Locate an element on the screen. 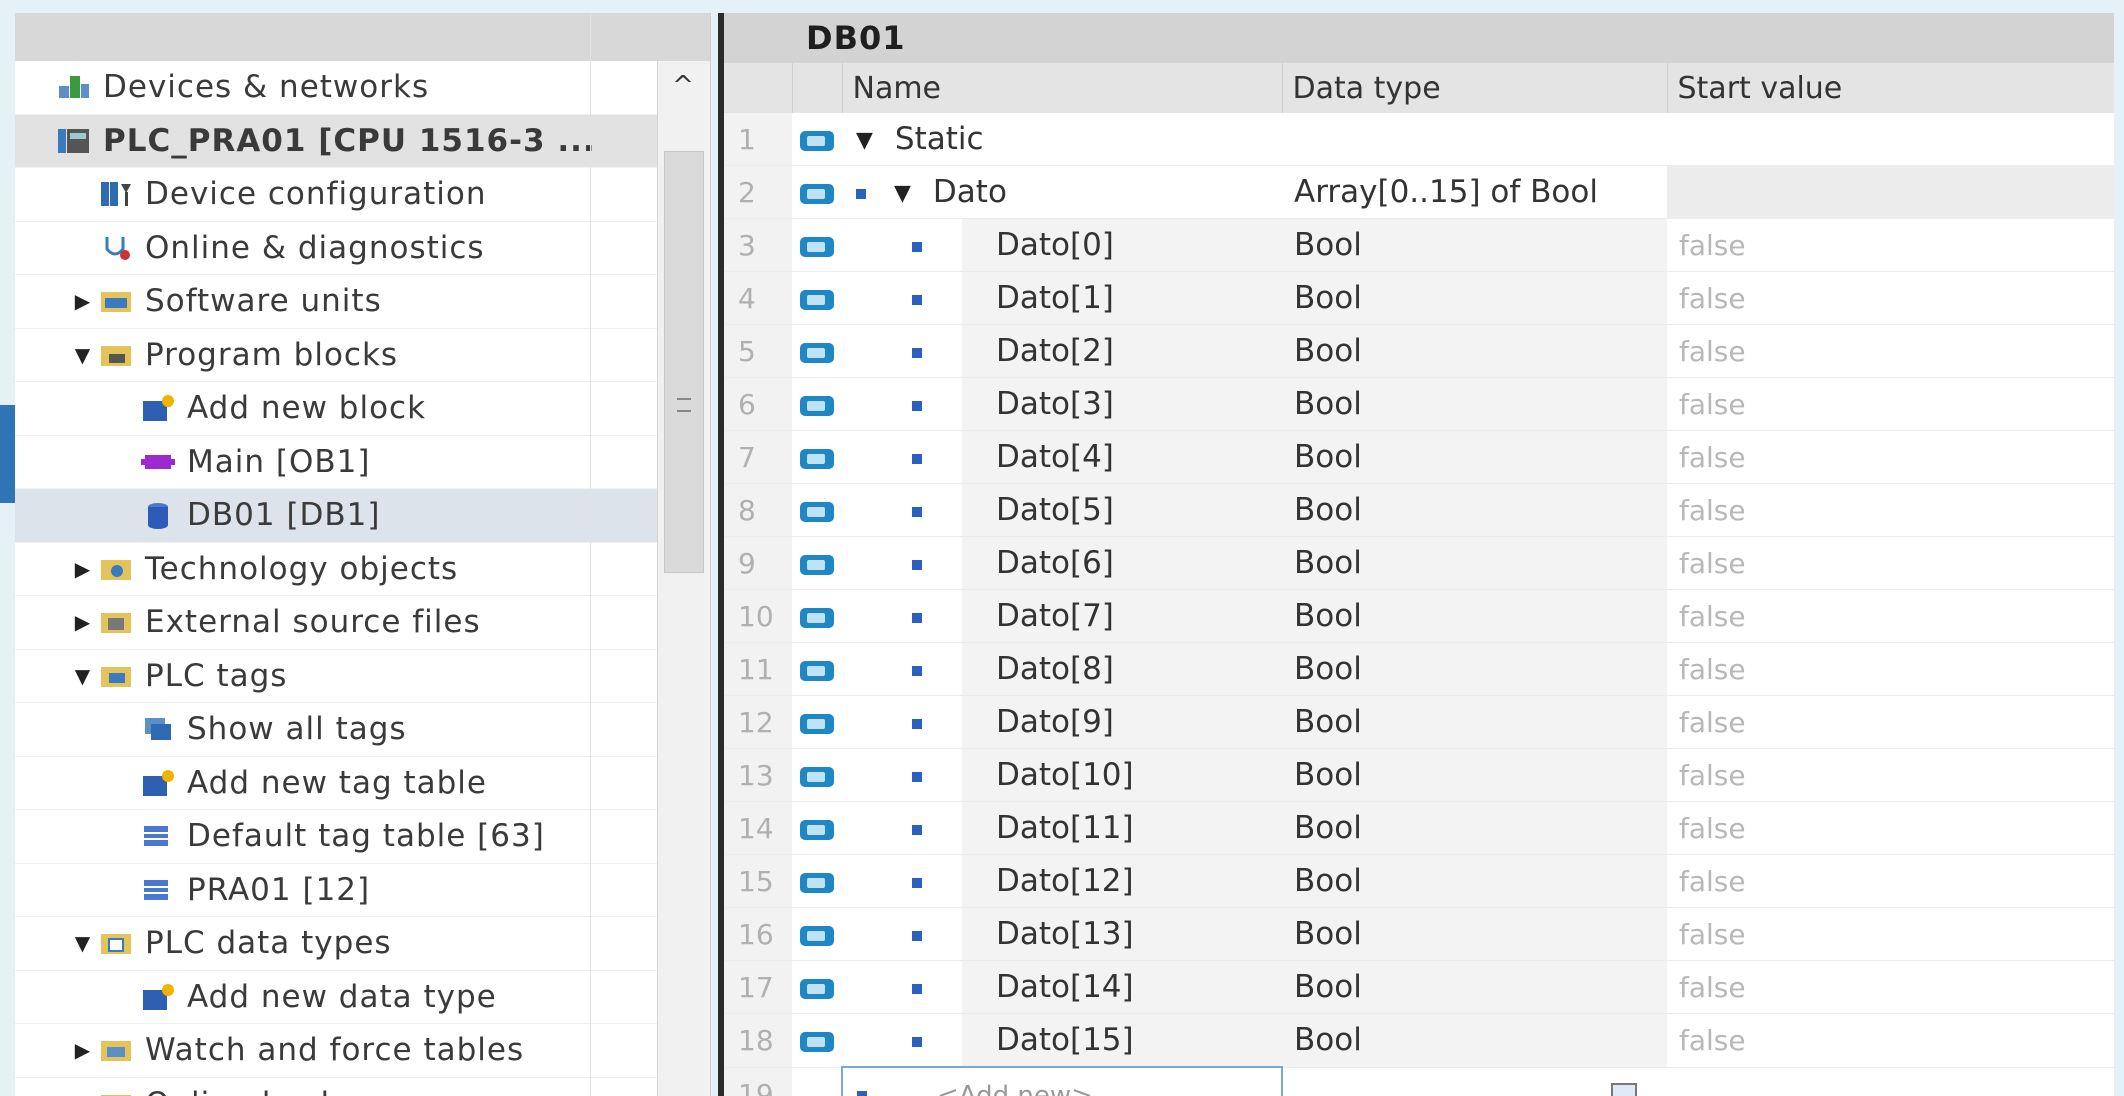 This screenshot has width=2124, height=1096. tree-item-add-new-tag-table: Add new tag table is located at coordinates (362, 783).